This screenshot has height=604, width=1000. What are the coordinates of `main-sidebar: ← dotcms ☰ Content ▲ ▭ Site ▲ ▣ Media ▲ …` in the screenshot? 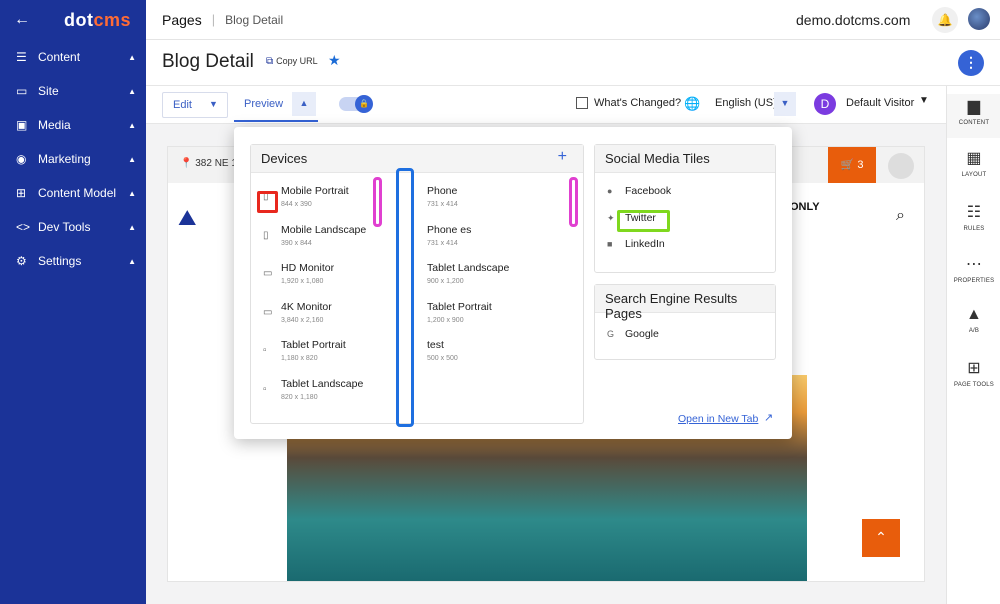 It's located at (73, 302).